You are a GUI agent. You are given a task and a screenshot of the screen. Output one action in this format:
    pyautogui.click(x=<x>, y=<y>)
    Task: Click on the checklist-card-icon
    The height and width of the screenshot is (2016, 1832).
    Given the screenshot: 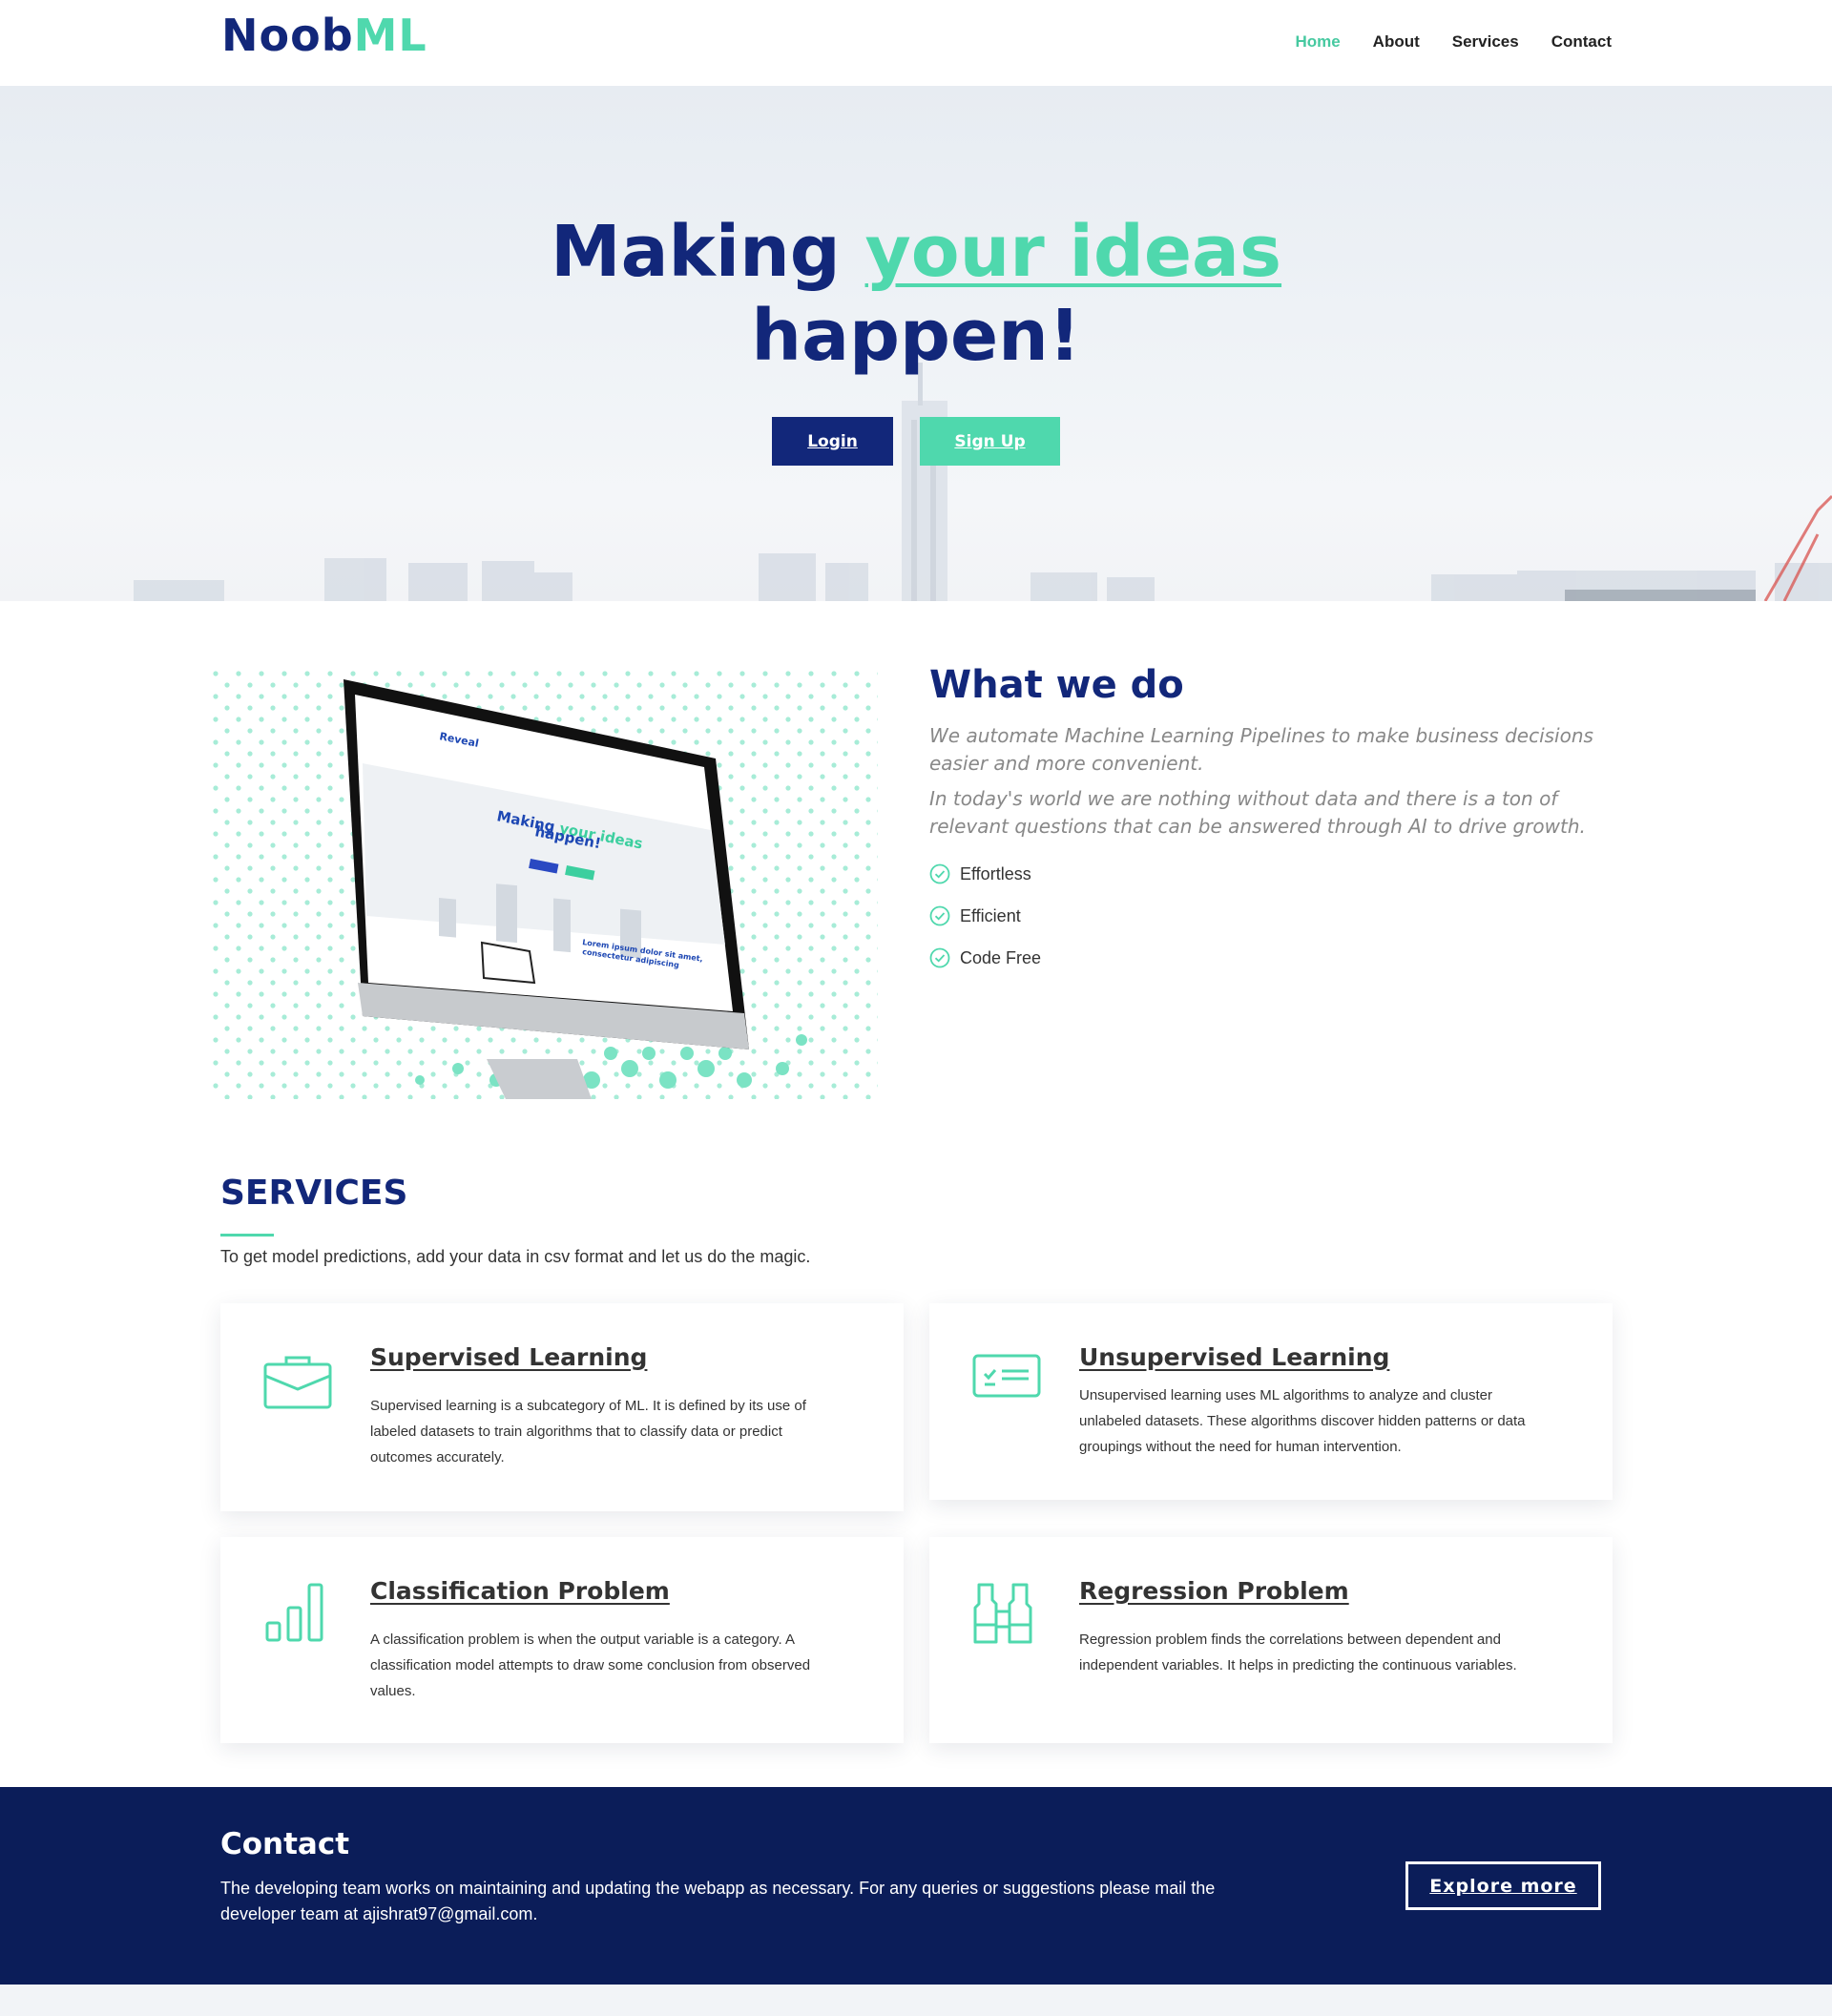 What is the action you would take?
    pyautogui.click(x=1006, y=1376)
    